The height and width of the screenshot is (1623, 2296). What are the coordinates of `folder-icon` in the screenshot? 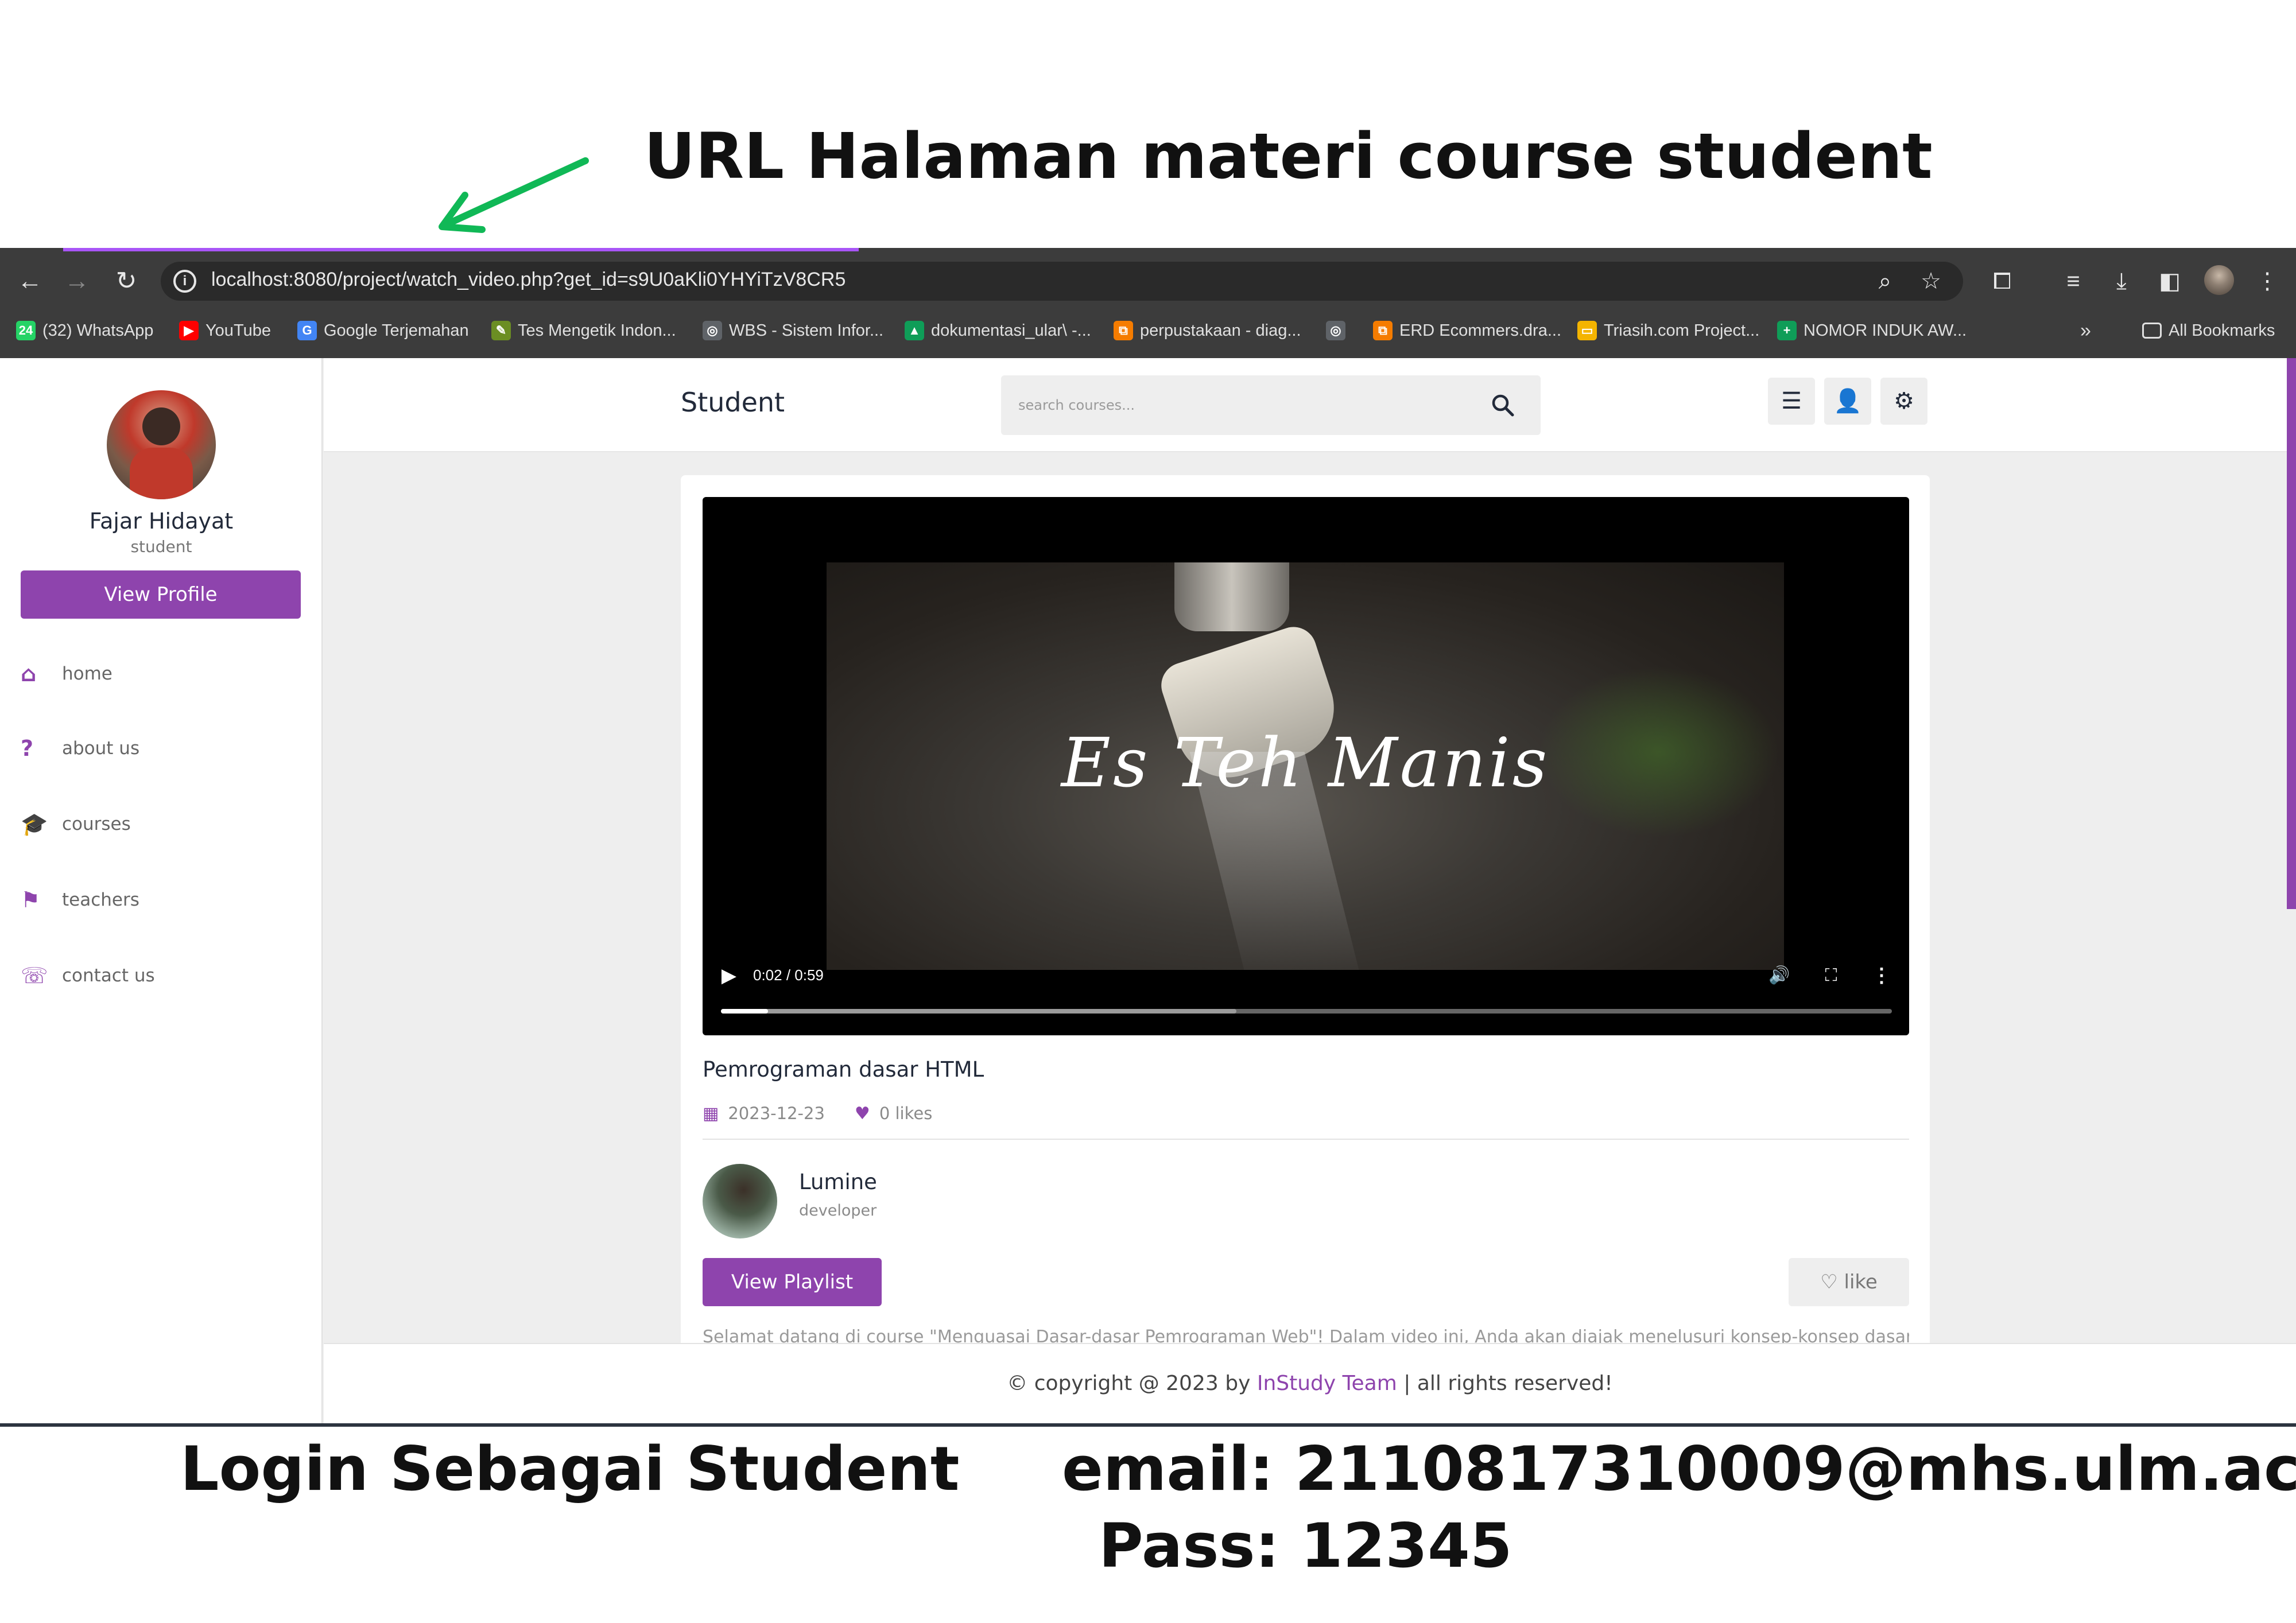 It's located at (2152, 331).